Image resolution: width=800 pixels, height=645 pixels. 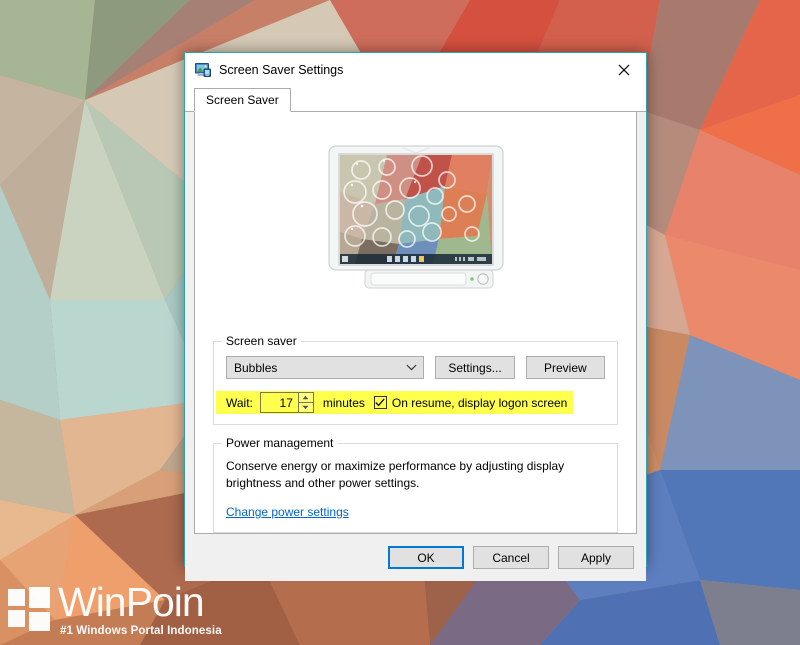 I want to click on screen-saver-preview-button: Preview, so click(x=565, y=367).